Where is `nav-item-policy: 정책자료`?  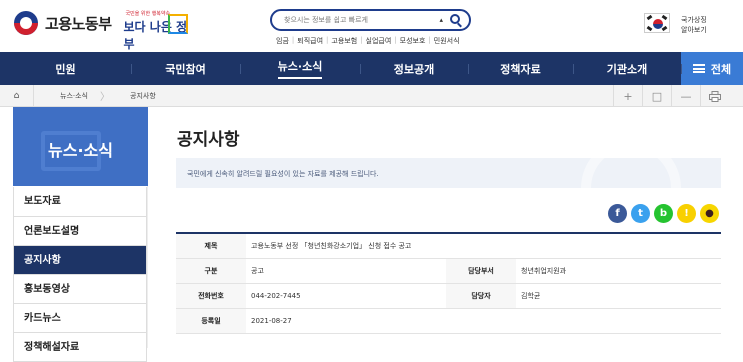 nav-item-policy: 정책자료 is located at coordinates (520, 68).